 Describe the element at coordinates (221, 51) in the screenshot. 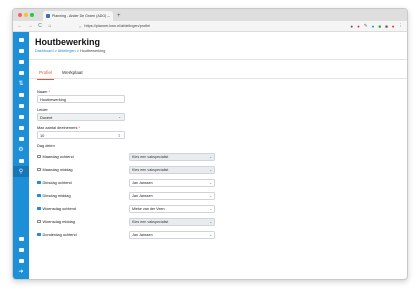

I see `breadcrumb: Dashboard > Afdelingen > Houtbewerking` at that location.